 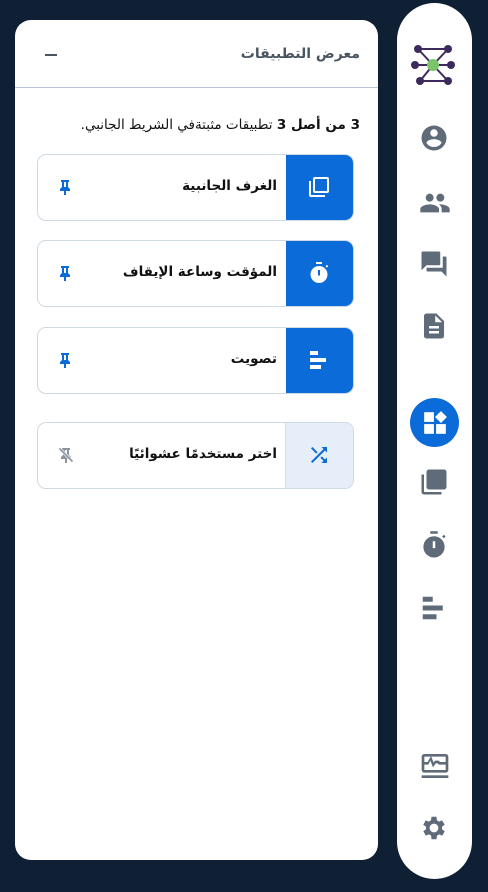 I want to click on app-card-poll: تصويت, so click(x=195, y=360).